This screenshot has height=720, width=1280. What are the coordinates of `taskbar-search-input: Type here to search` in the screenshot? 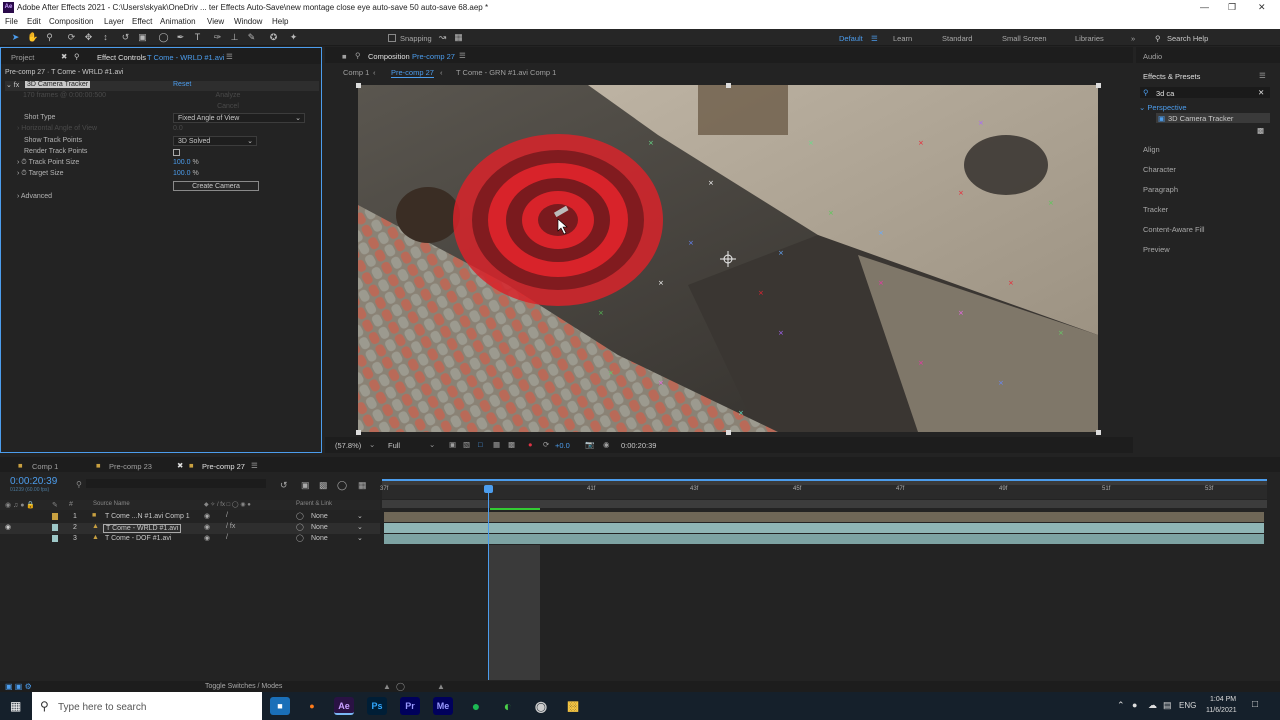 It's located at (102, 707).